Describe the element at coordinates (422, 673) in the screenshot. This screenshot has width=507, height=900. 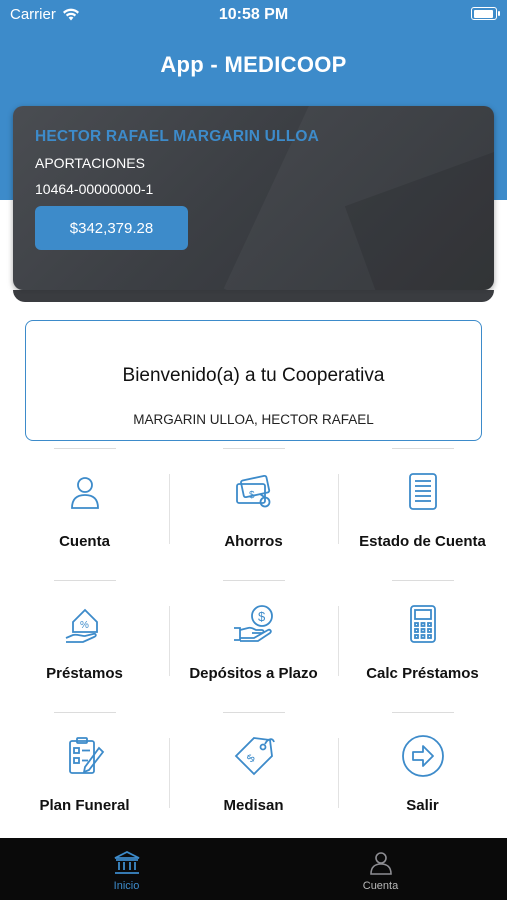
I see `menu-item-label: Calc Préstamos` at that location.